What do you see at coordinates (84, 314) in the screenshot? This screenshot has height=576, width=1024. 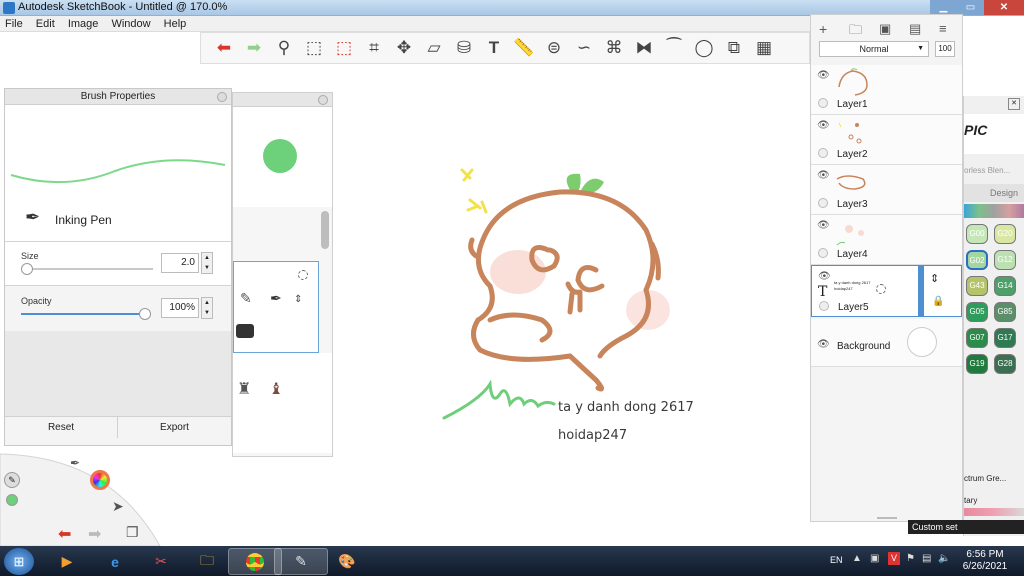 I see `opacity-slider-track` at bounding box center [84, 314].